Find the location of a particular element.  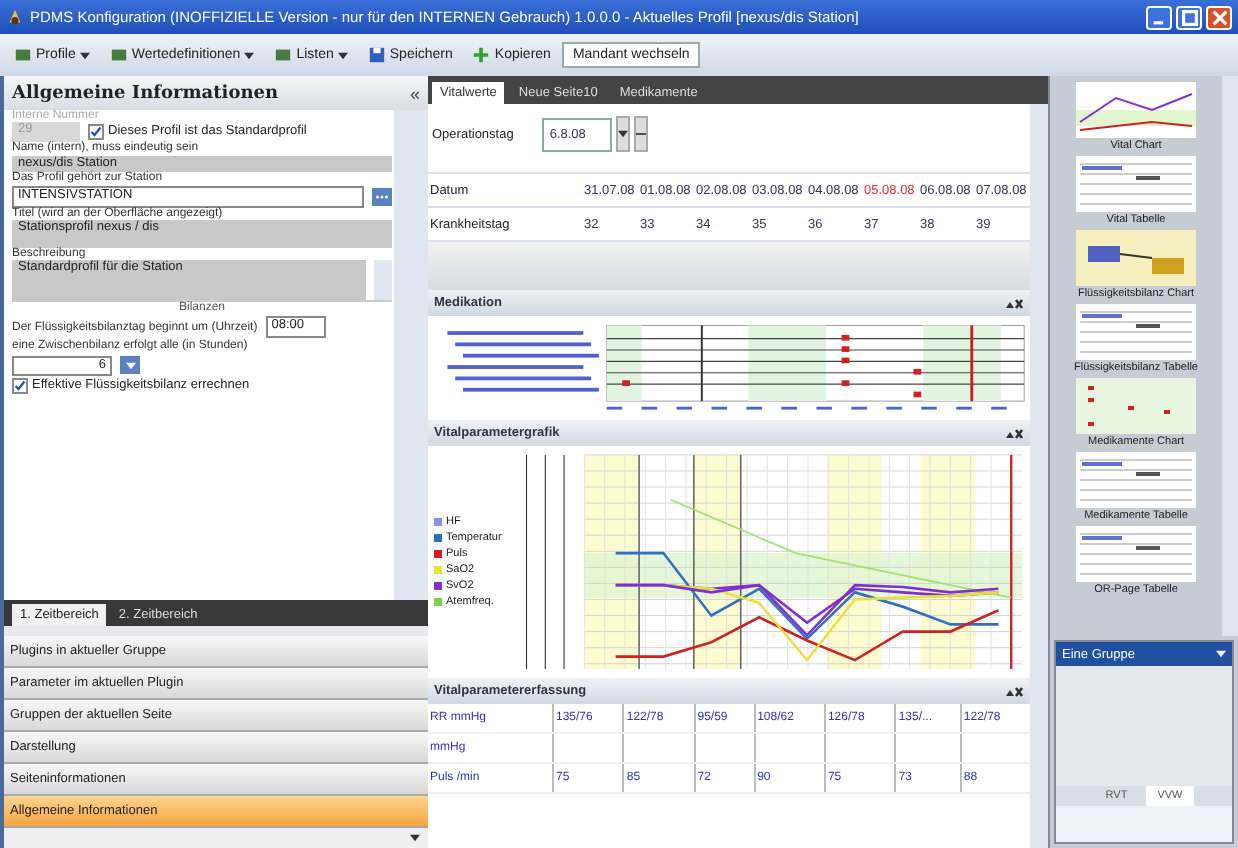

dropdown-button is located at coordinates (622, 134).